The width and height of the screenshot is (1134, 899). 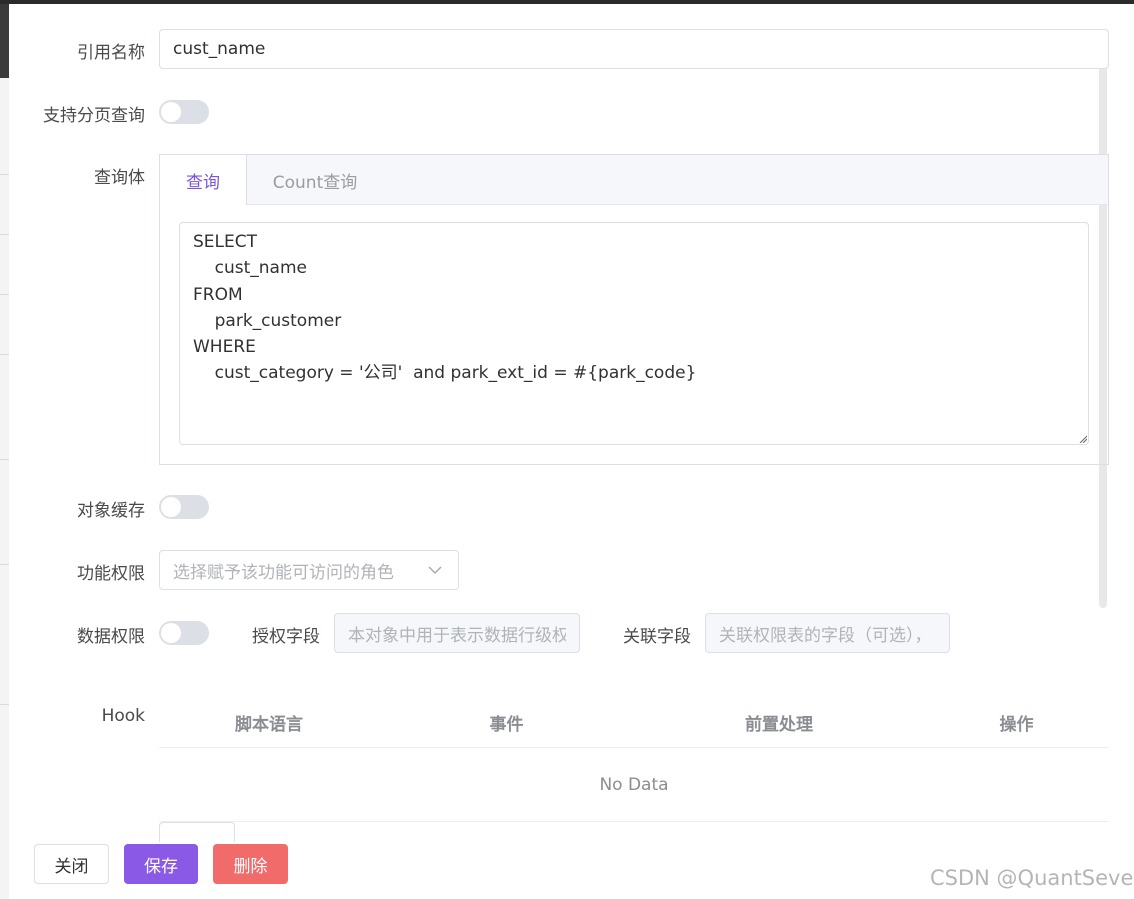 What do you see at coordinates (119, 178) in the screenshot?
I see `query-body-label: 查询体` at bounding box center [119, 178].